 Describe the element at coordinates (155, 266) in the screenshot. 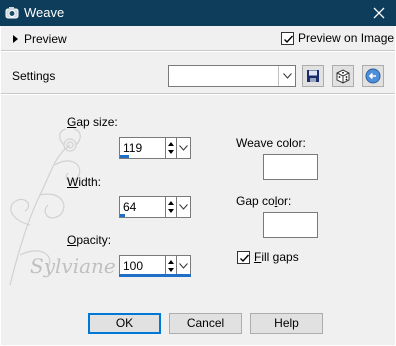

I see `opacity-stepper: 100` at that location.